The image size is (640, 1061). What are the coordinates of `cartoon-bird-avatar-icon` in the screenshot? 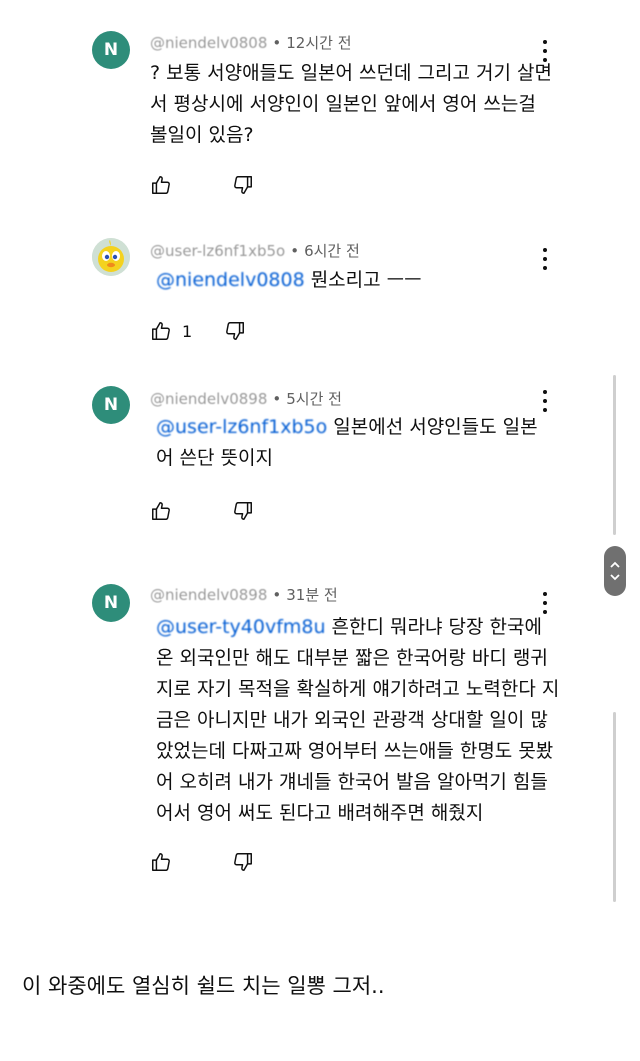 It's located at (111, 257).